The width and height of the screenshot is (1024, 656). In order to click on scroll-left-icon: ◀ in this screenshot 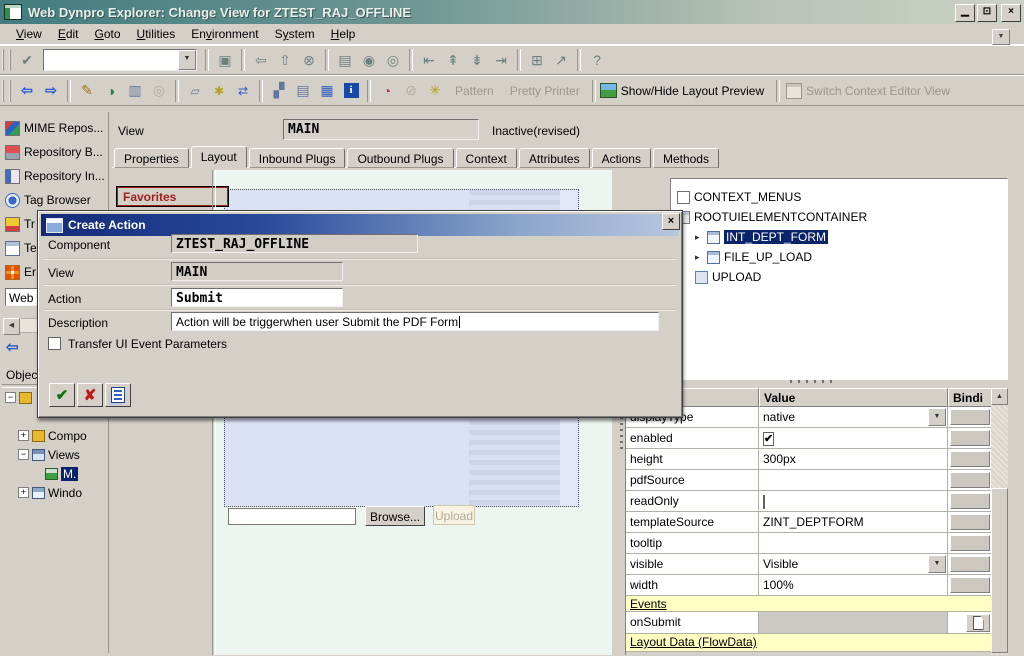, I will do `click(11, 326)`.